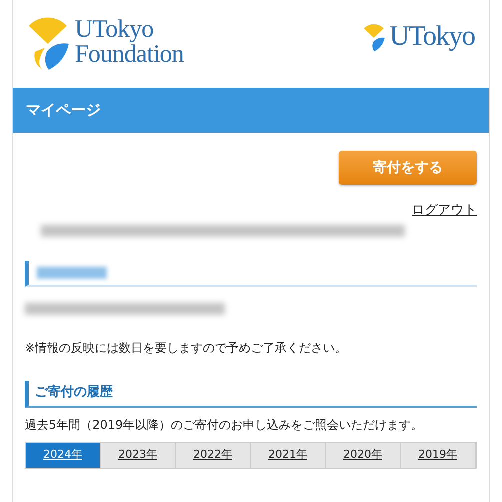 This screenshot has width=502, height=502. What do you see at coordinates (251, 394) in the screenshot?
I see `section-heading: ご寄付の履歴` at bounding box center [251, 394].